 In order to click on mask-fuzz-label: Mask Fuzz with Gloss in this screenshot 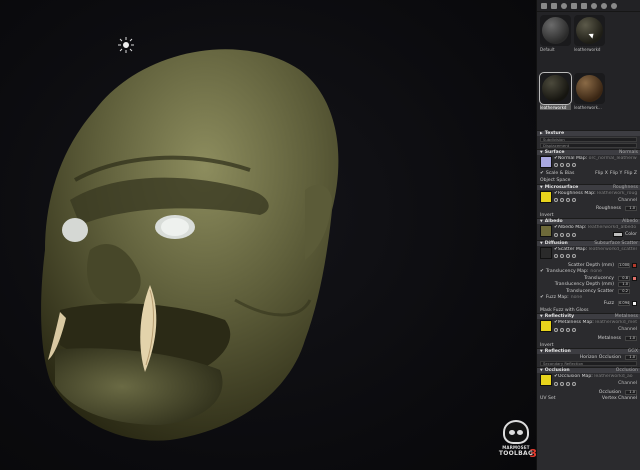, I will do `click(564, 310)`.